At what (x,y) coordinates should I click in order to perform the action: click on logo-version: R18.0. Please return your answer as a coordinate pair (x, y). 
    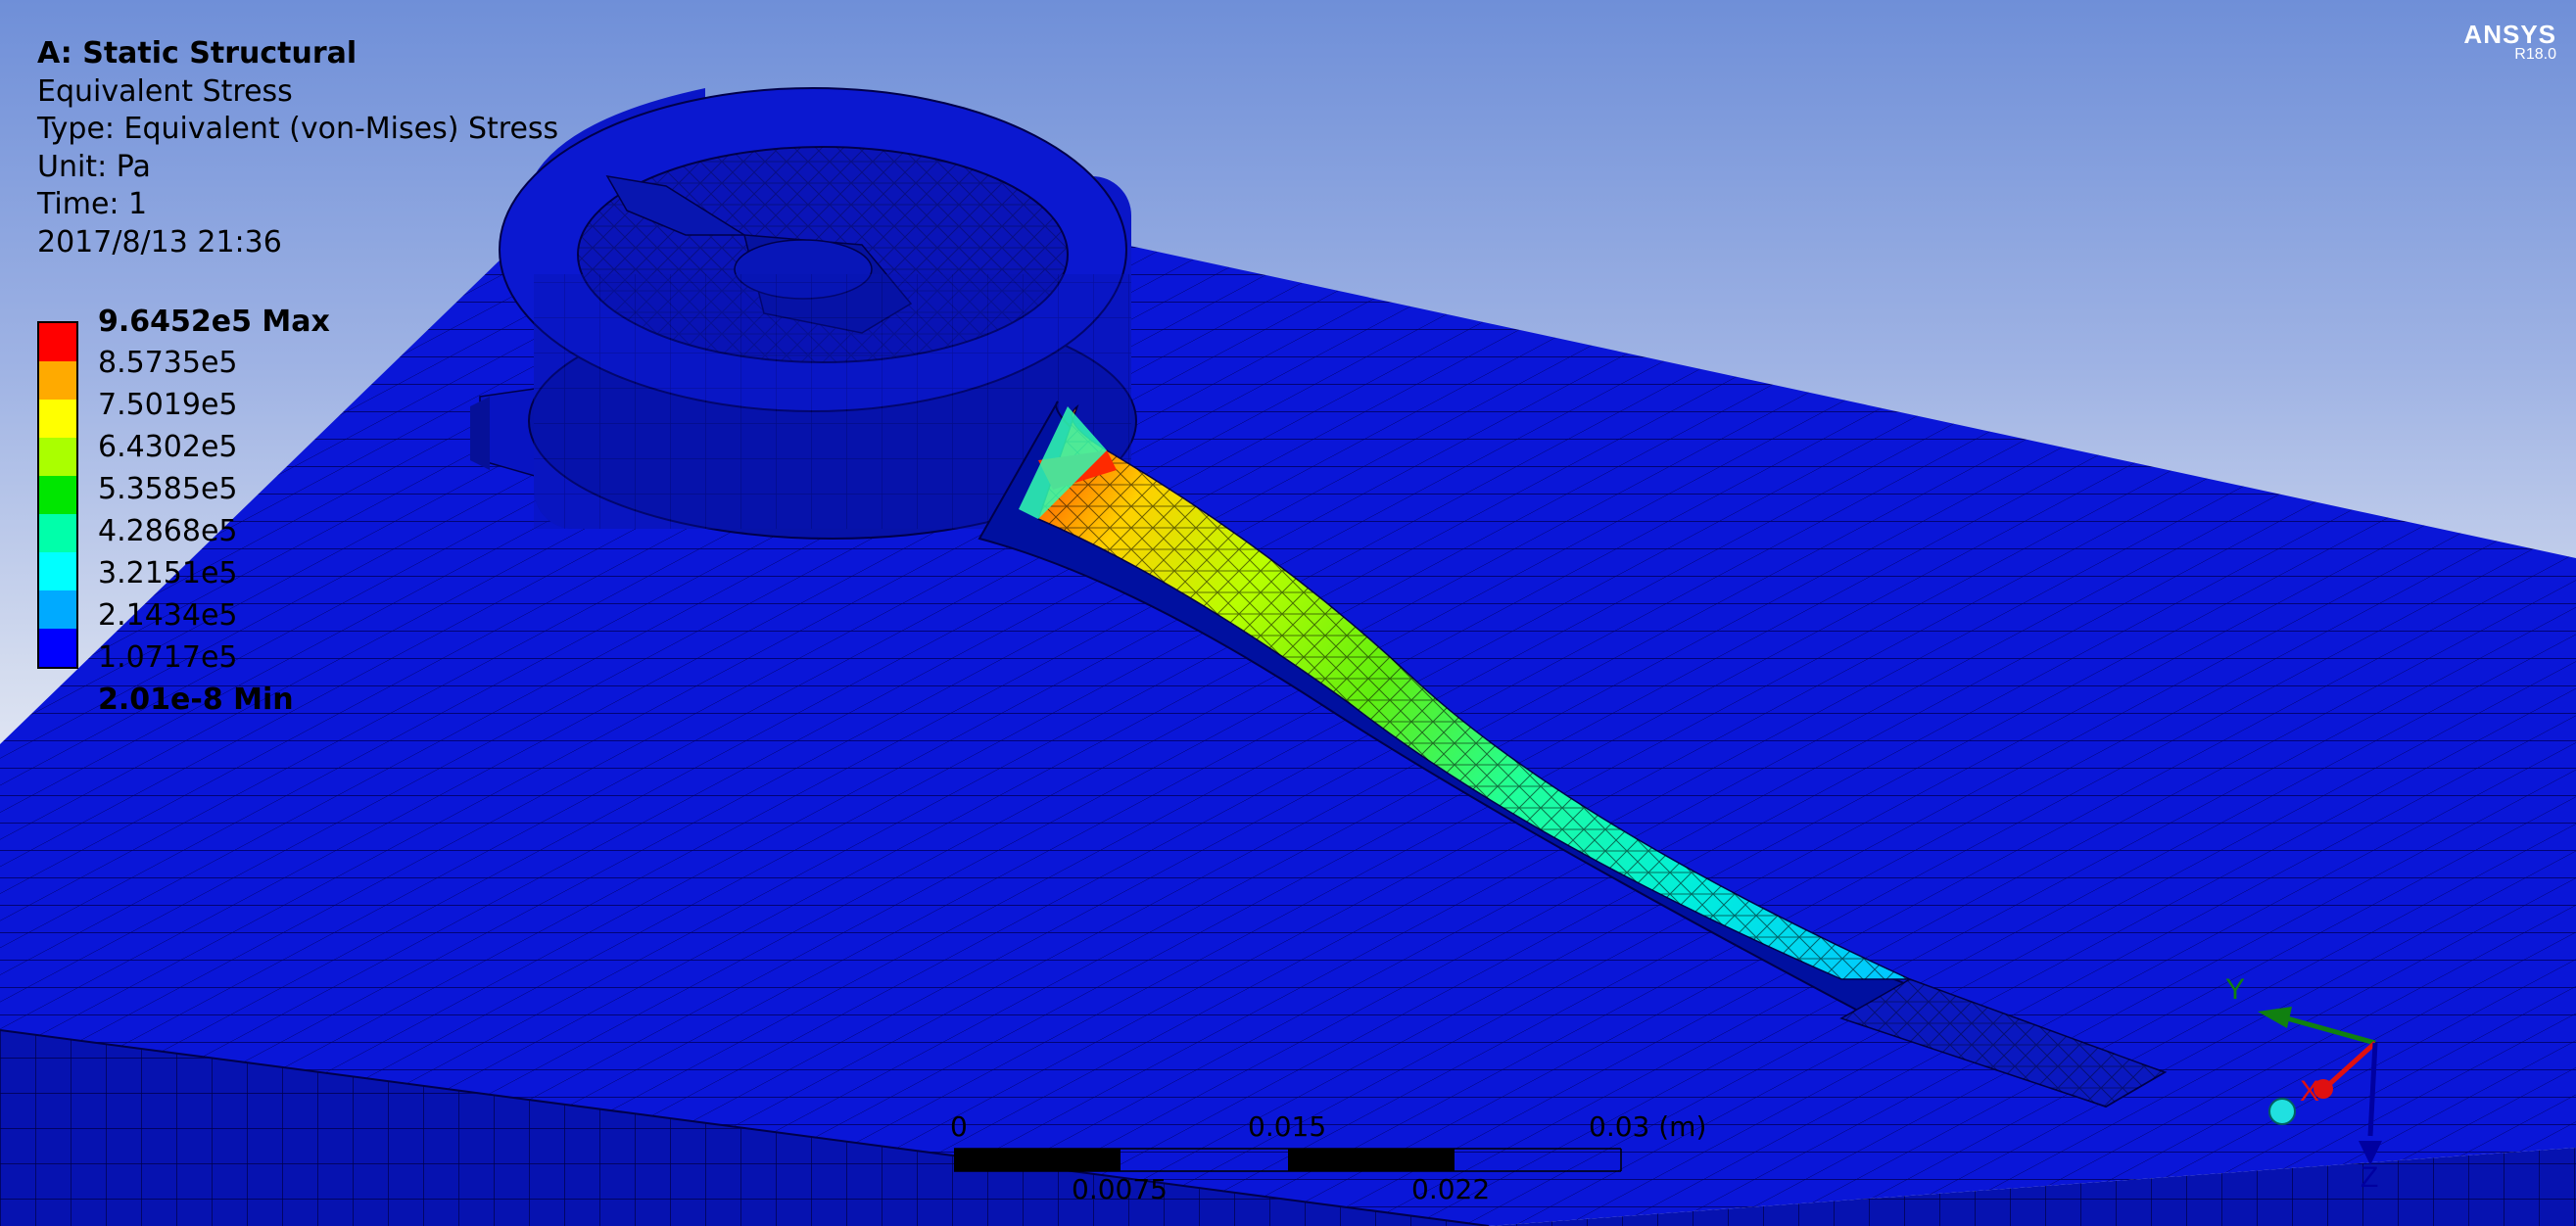
    Looking at the image, I should click on (2535, 54).